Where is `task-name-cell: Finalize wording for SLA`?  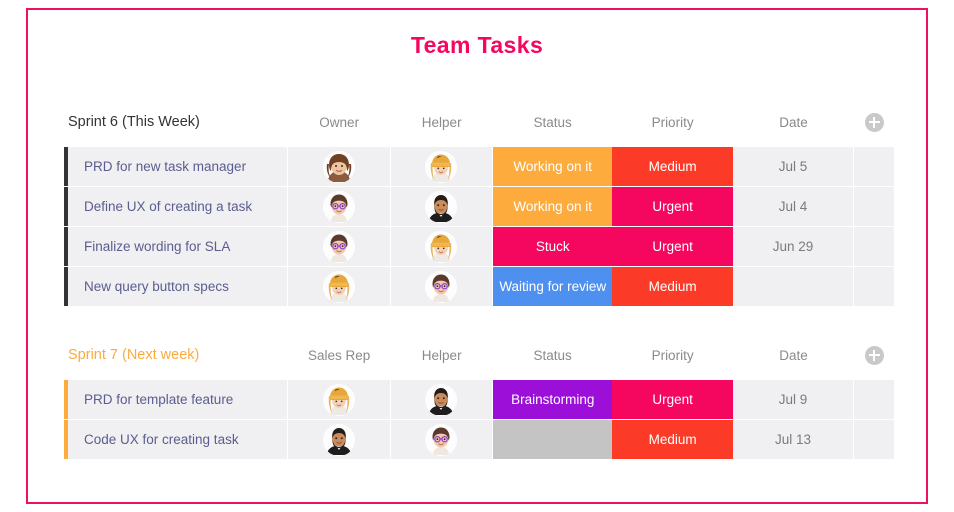
task-name-cell: Finalize wording for SLA is located at coordinates (178, 246).